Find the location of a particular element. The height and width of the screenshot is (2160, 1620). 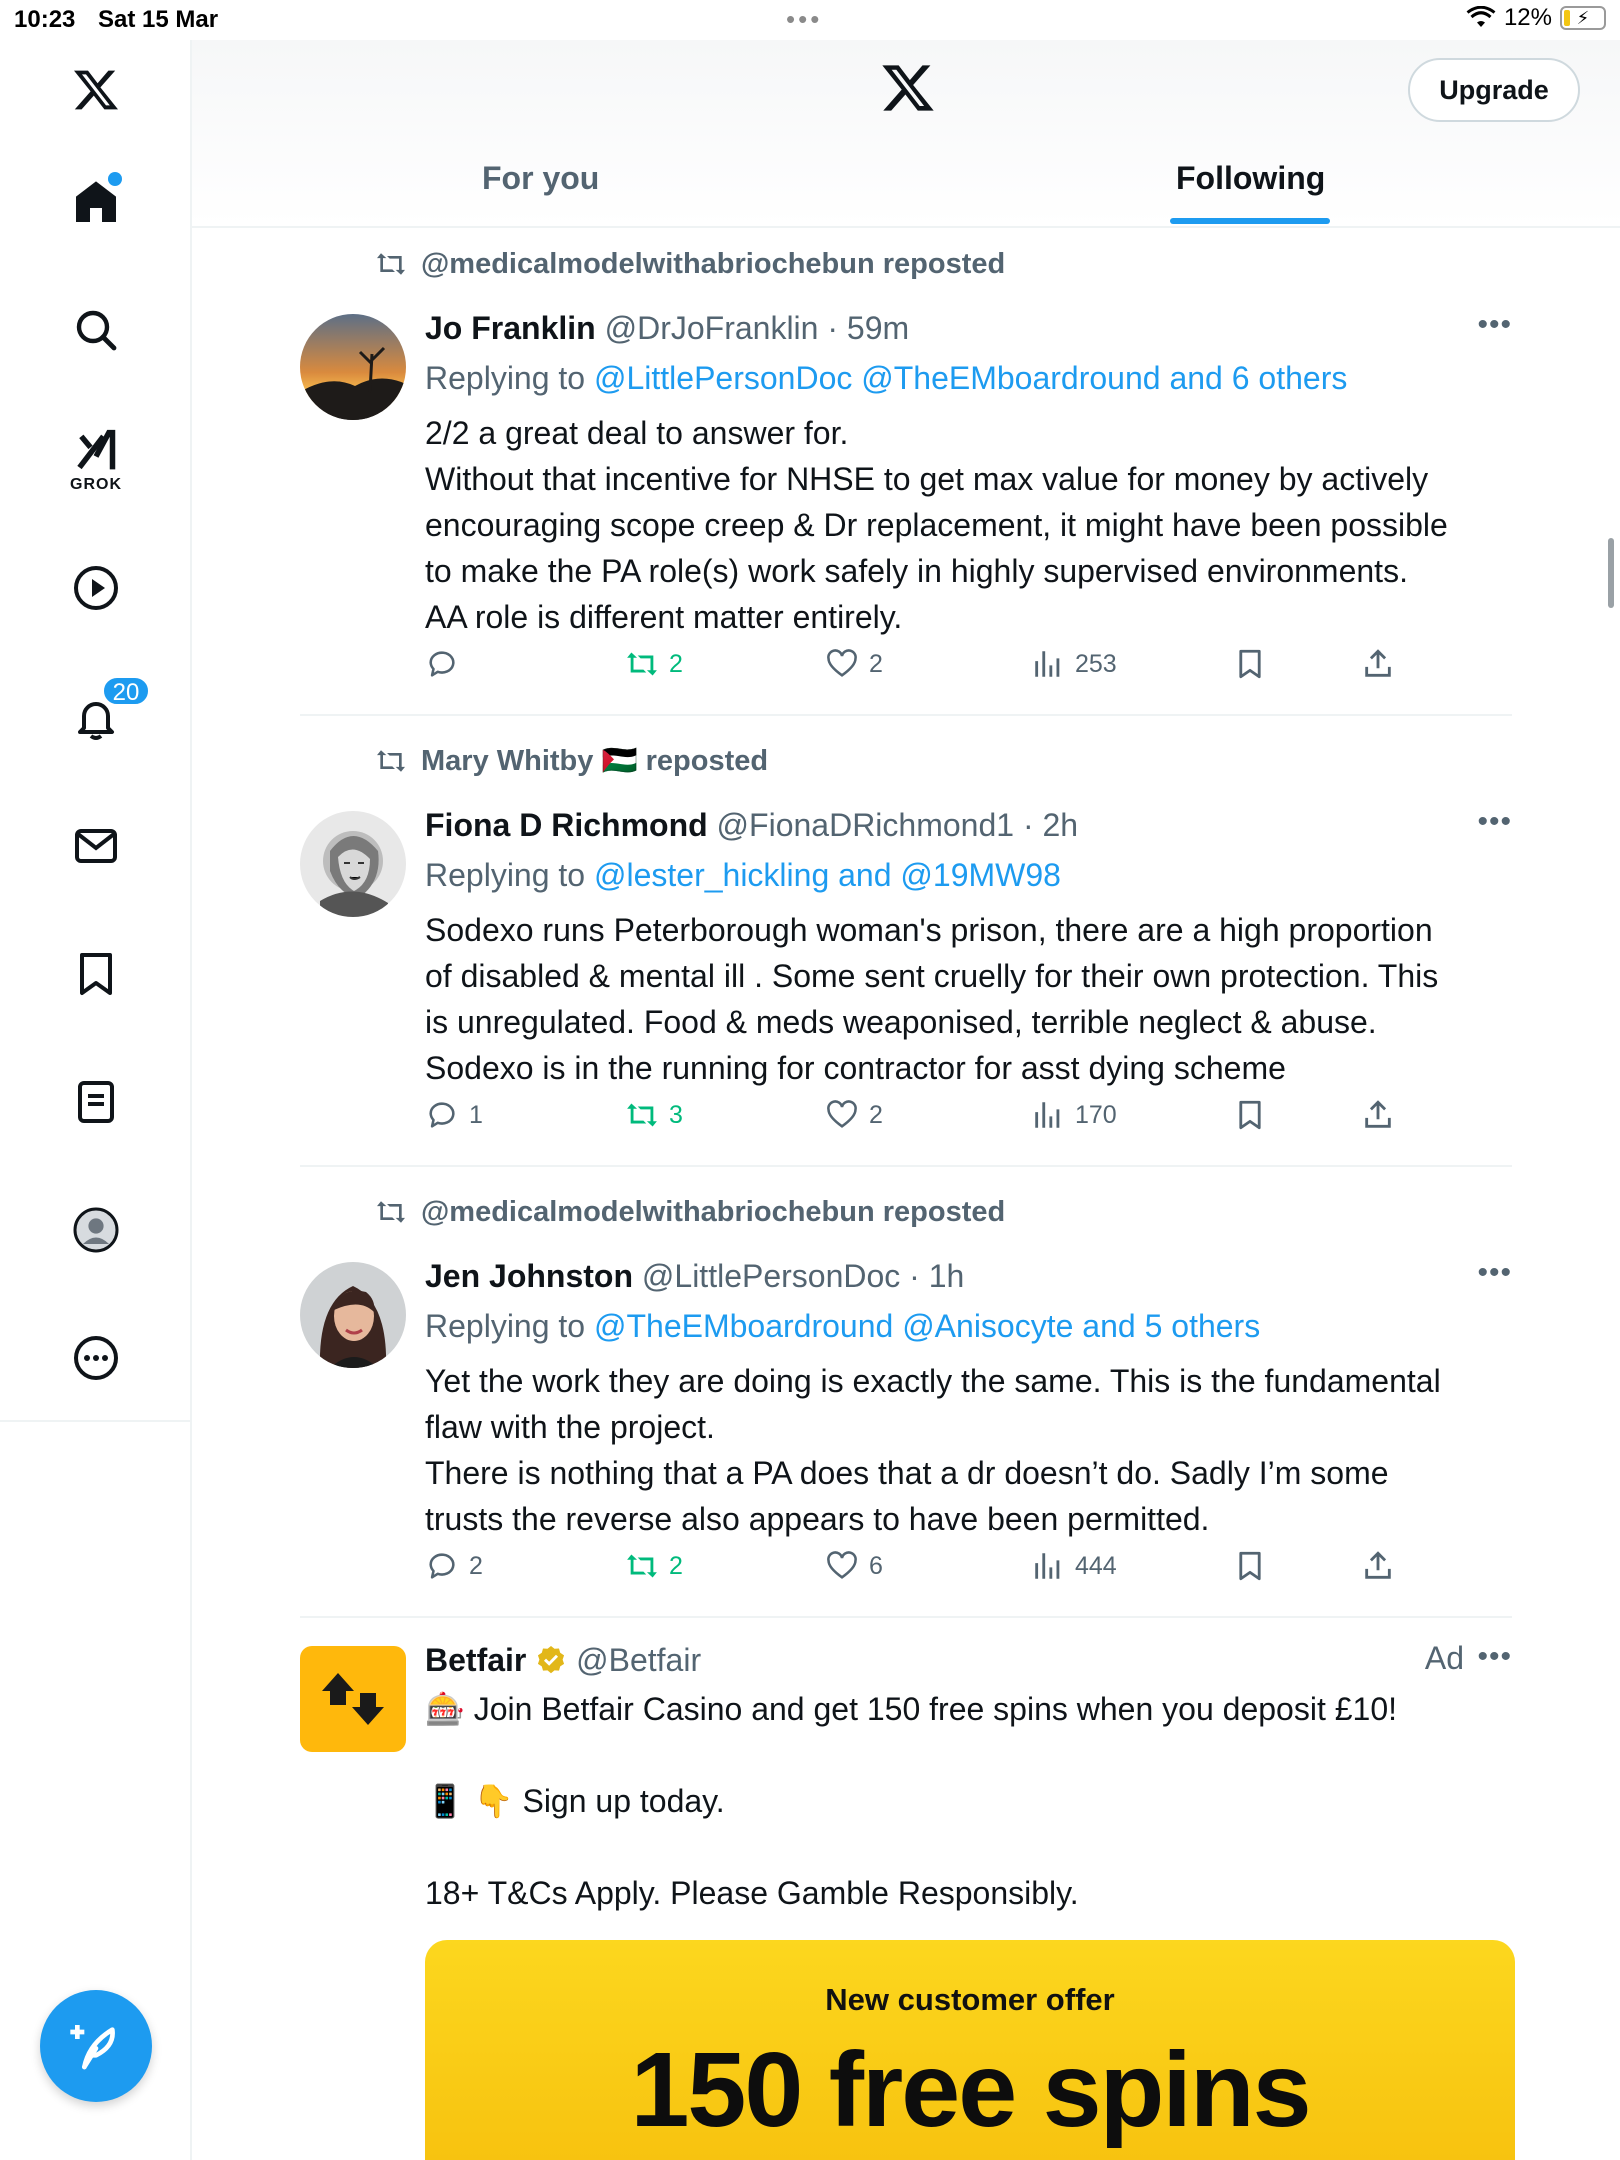

display-name: Fiona D Richmond is located at coordinates (566, 825).